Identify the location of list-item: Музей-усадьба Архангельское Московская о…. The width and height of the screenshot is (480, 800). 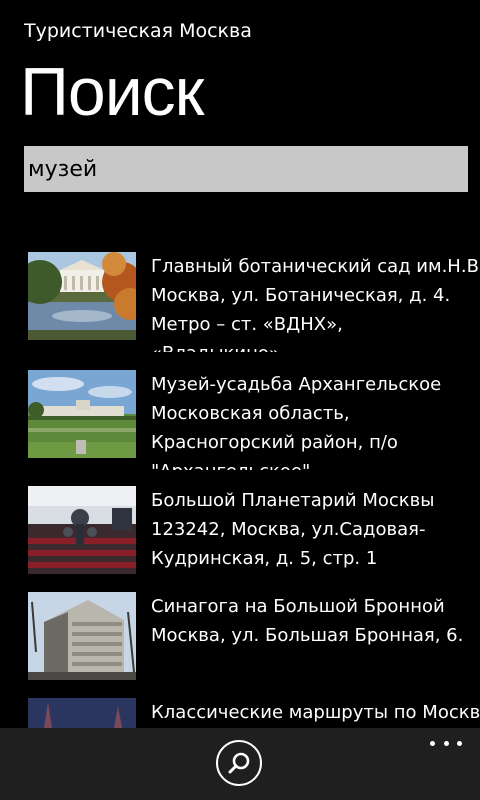
(254, 420).